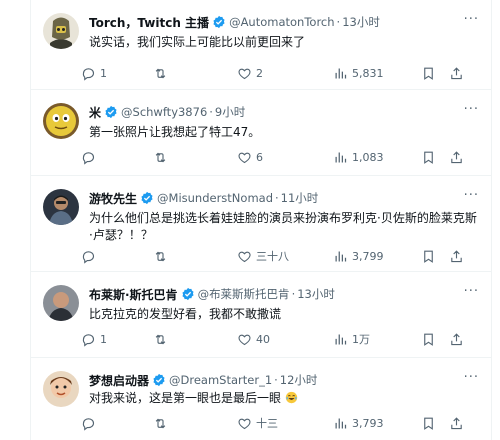  What do you see at coordinates (277, 157) in the screenshot?
I see `like-button: 6` at bounding box center [277, 157].